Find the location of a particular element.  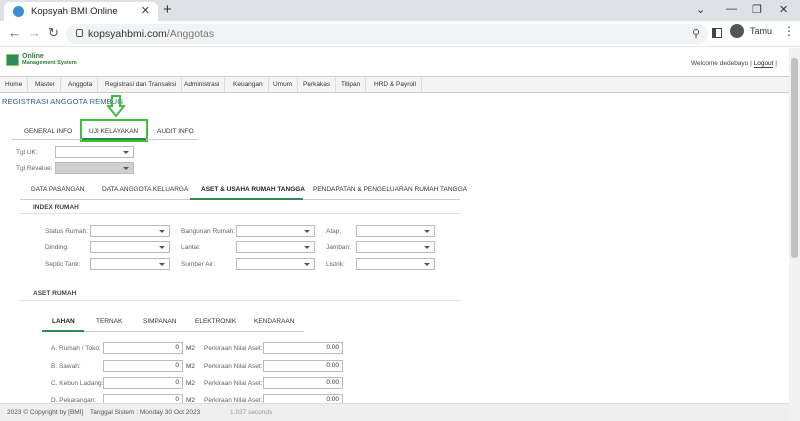

row-label: A. Rumah / Toko: is located at coordinates (76, 348).